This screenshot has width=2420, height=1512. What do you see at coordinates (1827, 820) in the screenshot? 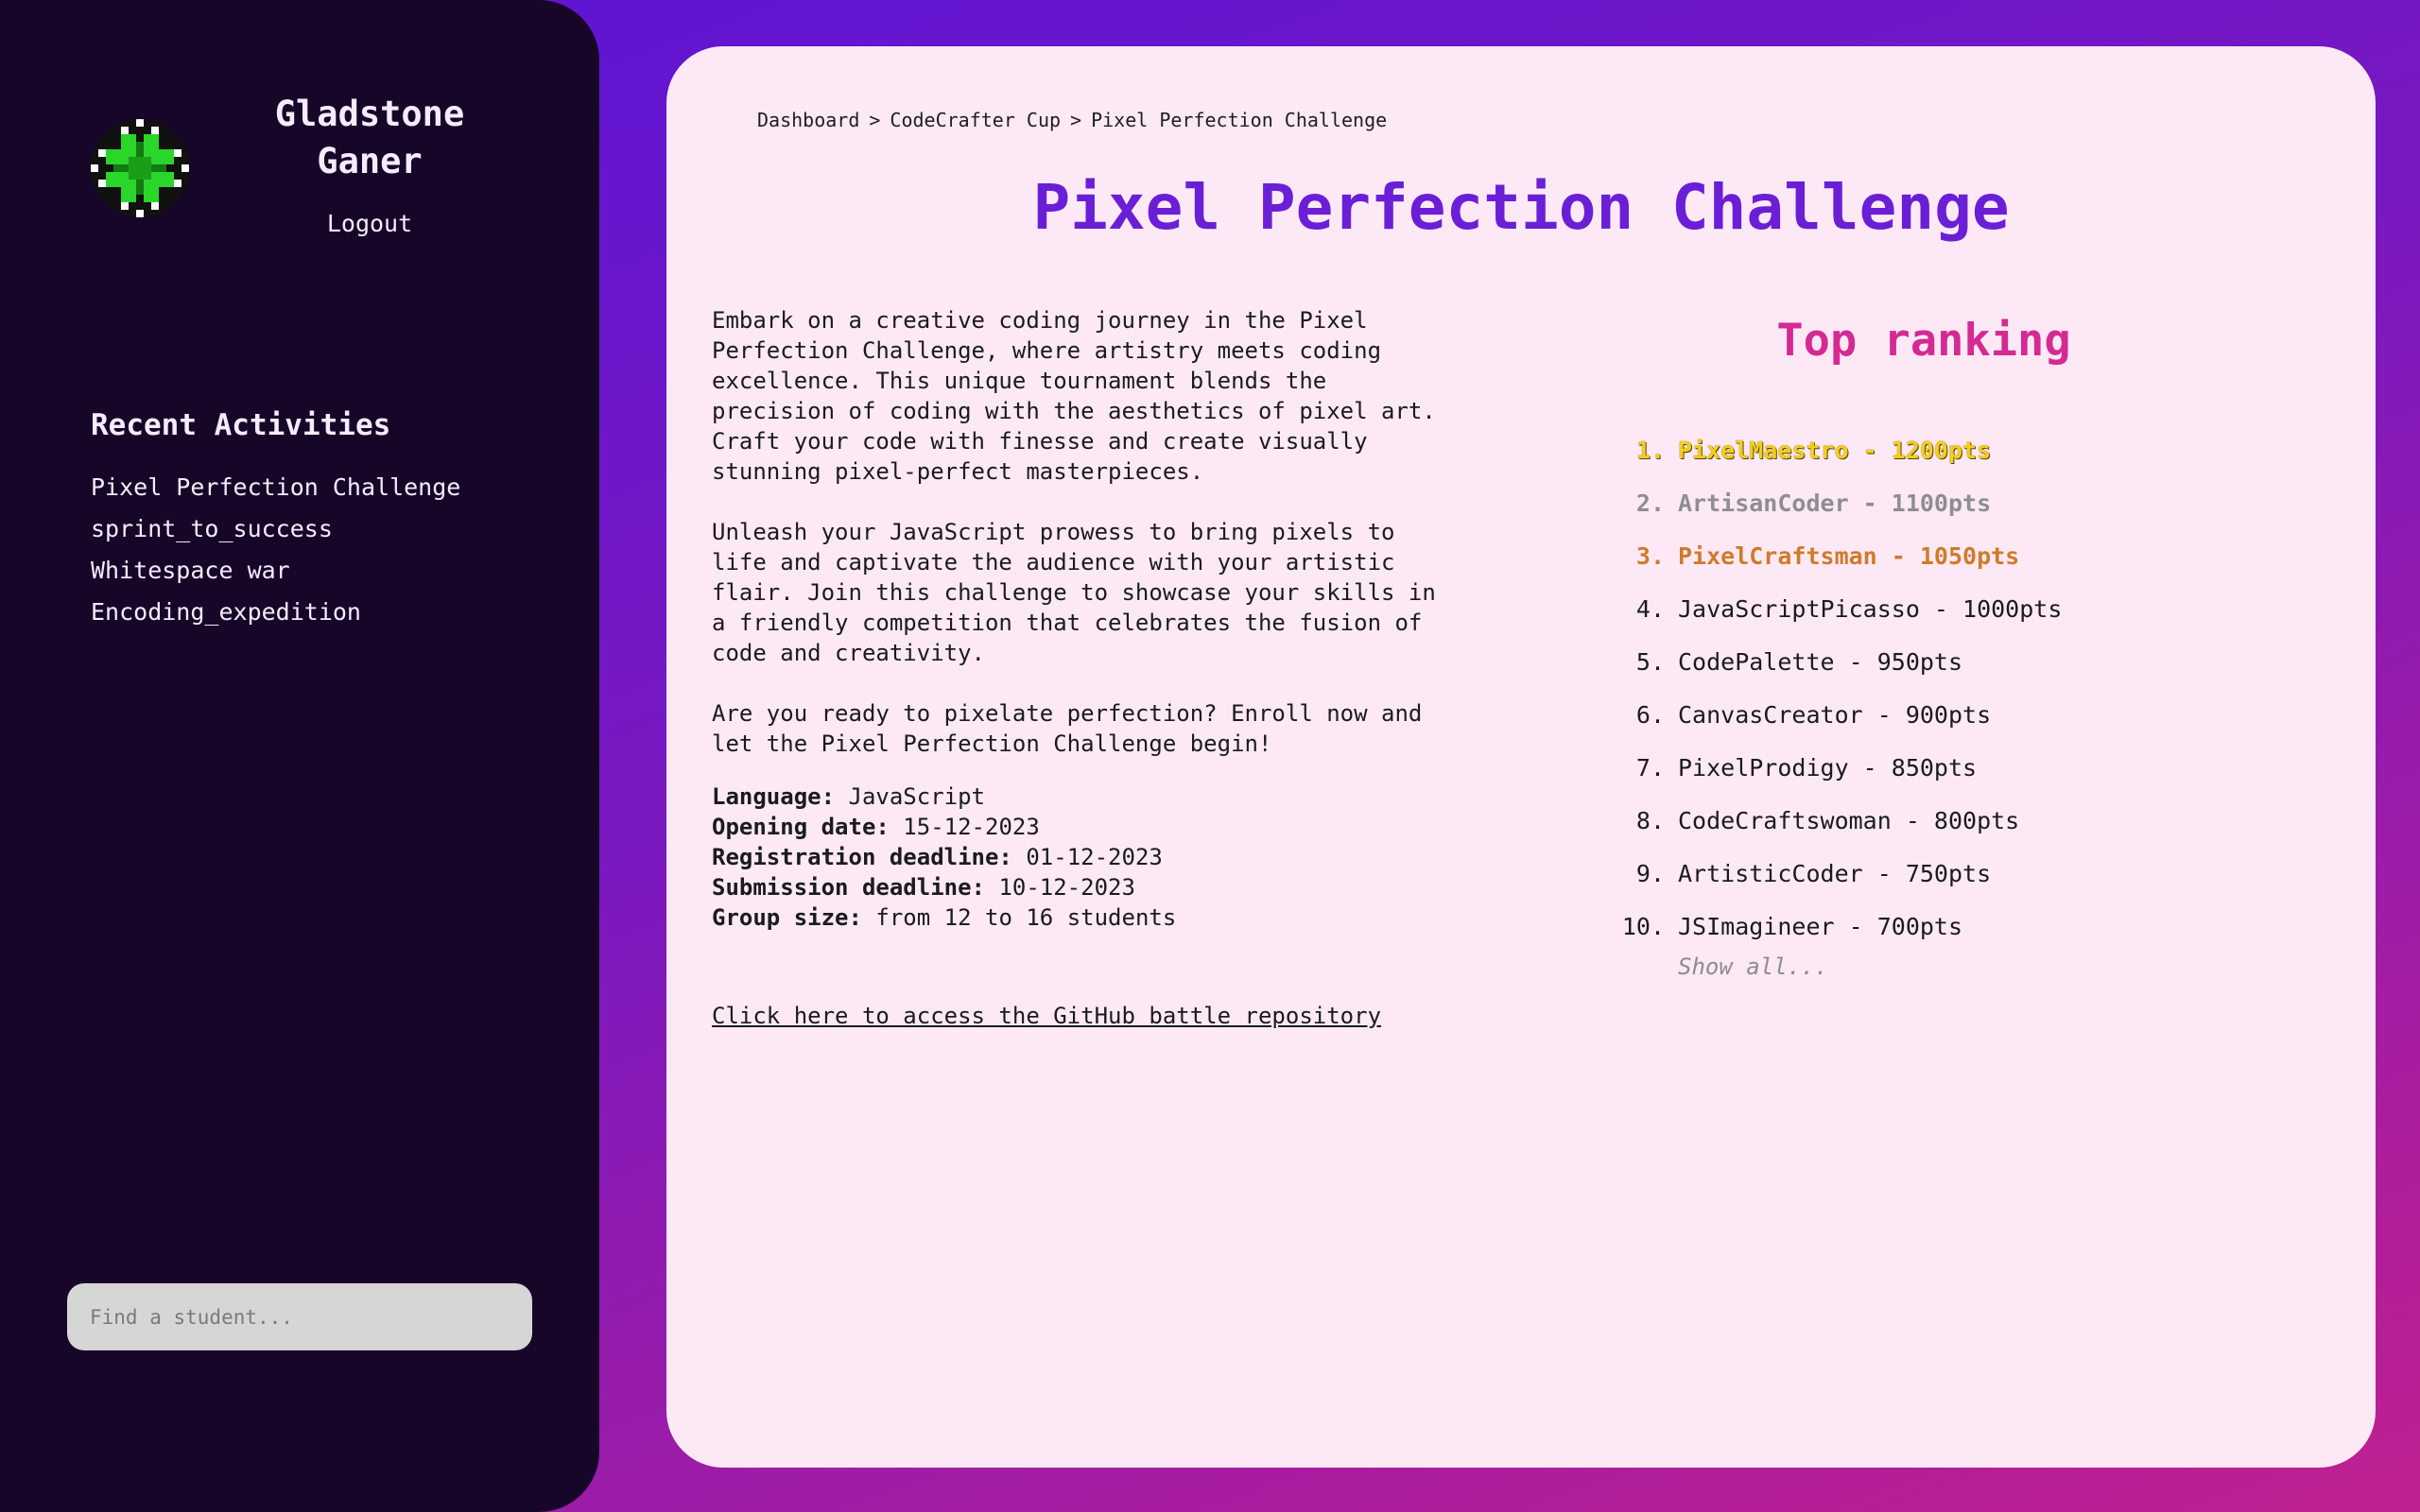
I see `ranking-item: 8. CodeCraftswoman - 800pts` at bounding box center [1827, 820].